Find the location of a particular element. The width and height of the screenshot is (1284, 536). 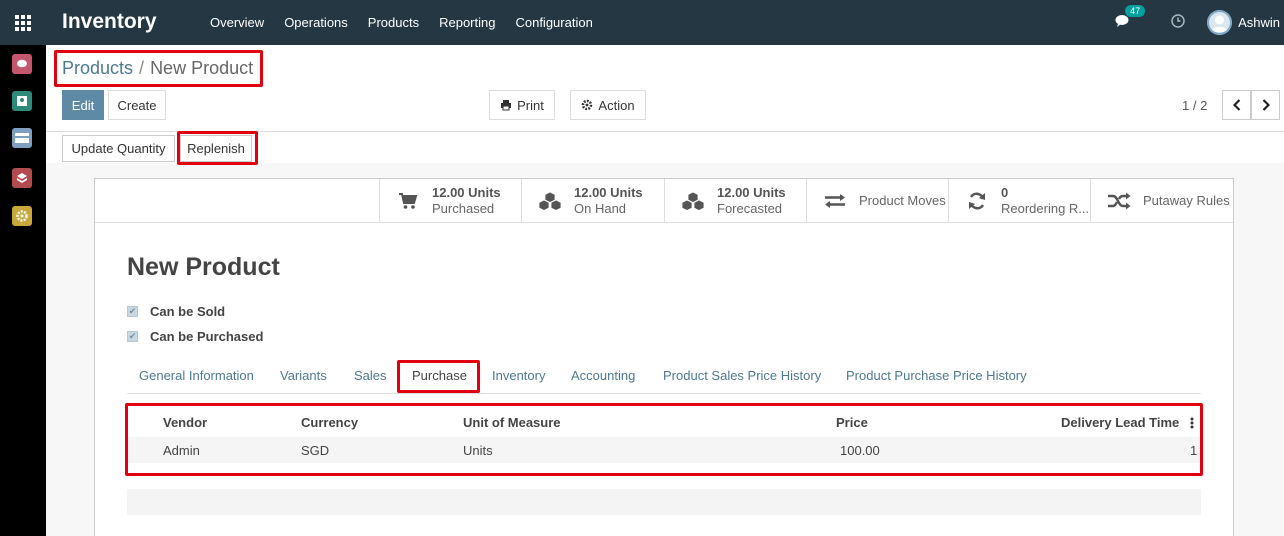

smart-button-product-moves: Product Moves is located at coordinates (877, 201).